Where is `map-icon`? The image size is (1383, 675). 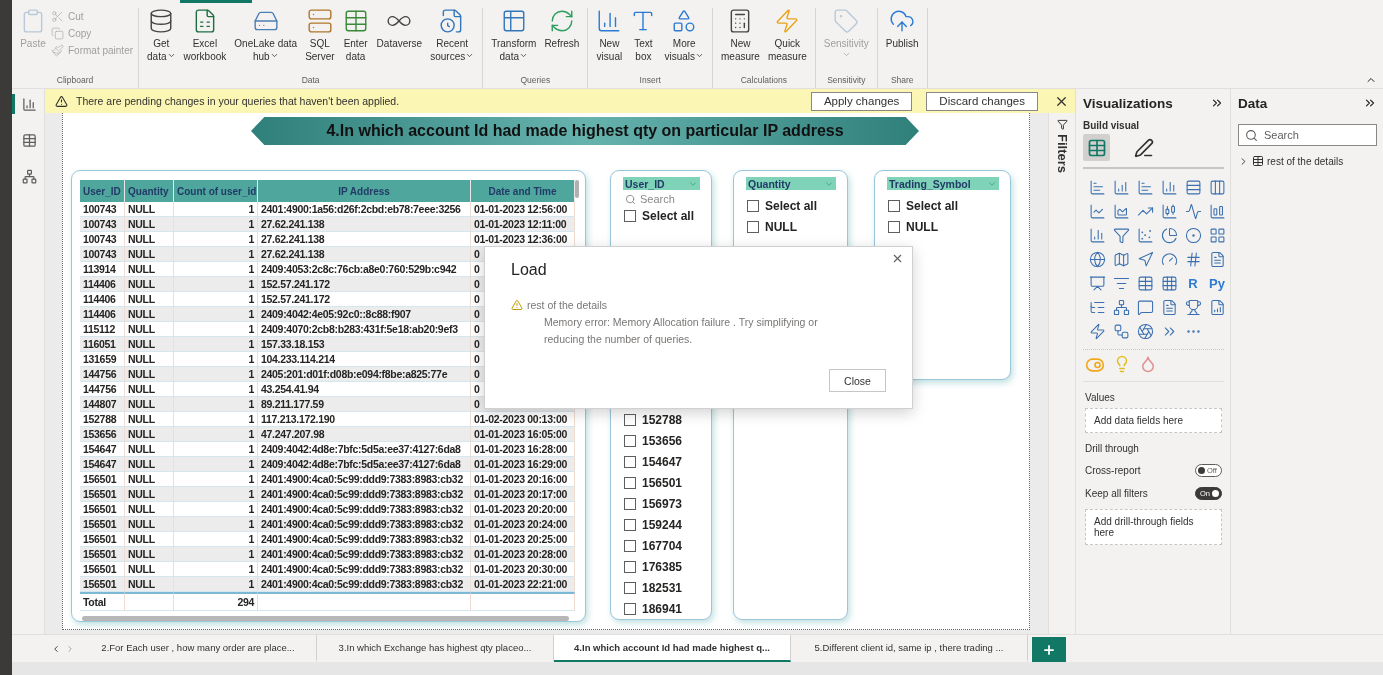 map-icon is located at coordinates (1121, 259).